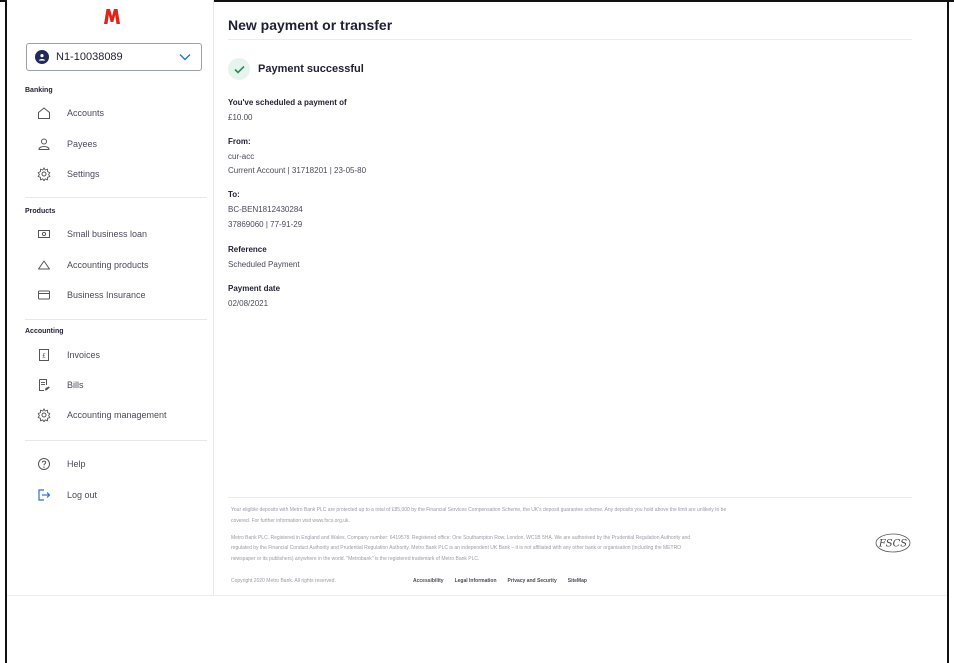 This screenshot has height=663, width=954. What do you see at coordinates (311, 69) in the screenshot?
I see `payment-status-text: Payment successful` at bounding box center [311, 69].